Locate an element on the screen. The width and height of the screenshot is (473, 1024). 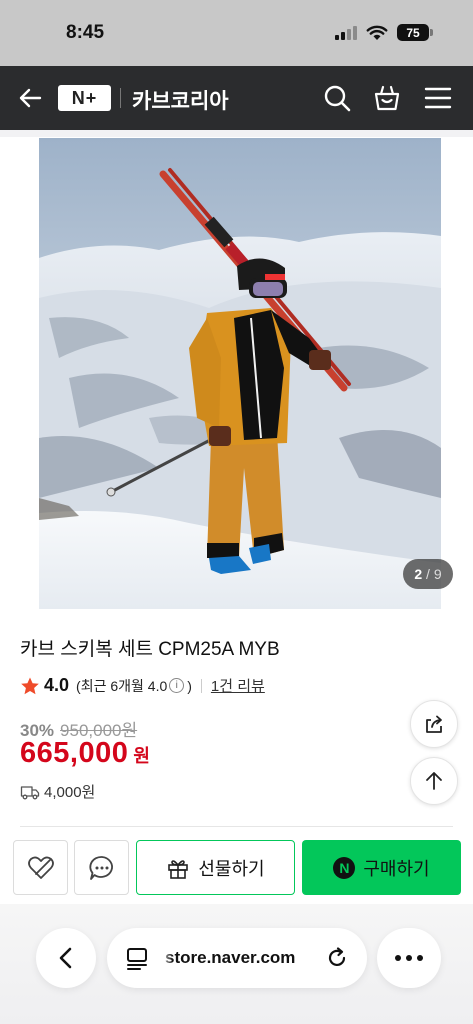
image-counter: 2 / 9 is located at coordinates (428, 574).